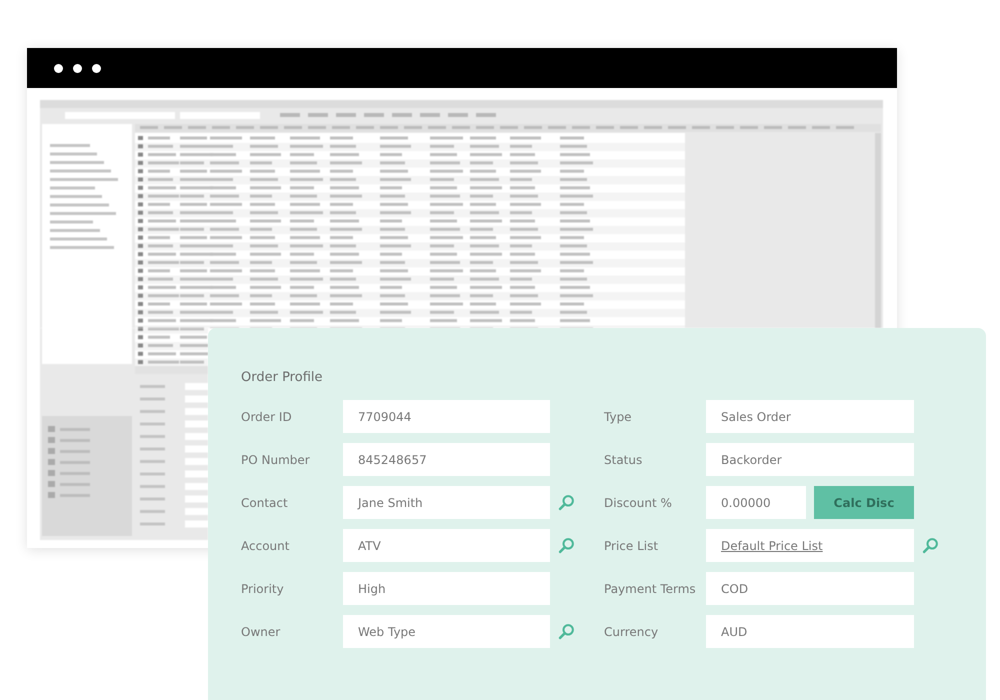  I want to click on input-field: Sales Order, so click(810, 416).